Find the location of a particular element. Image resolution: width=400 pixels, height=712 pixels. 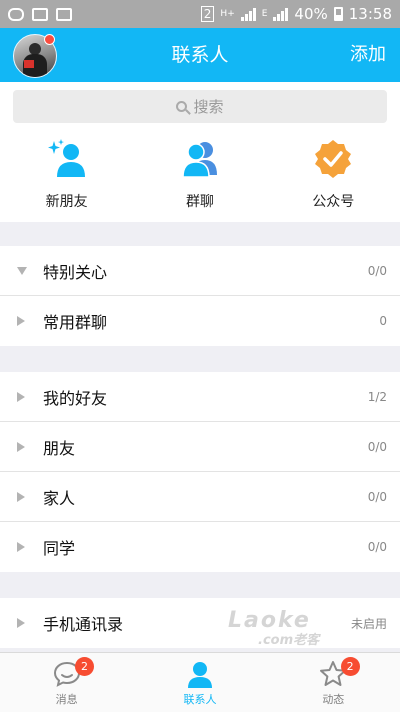

contact-group-section-3: 手机通讯录 未启用 is located at coordinates (200, 623).